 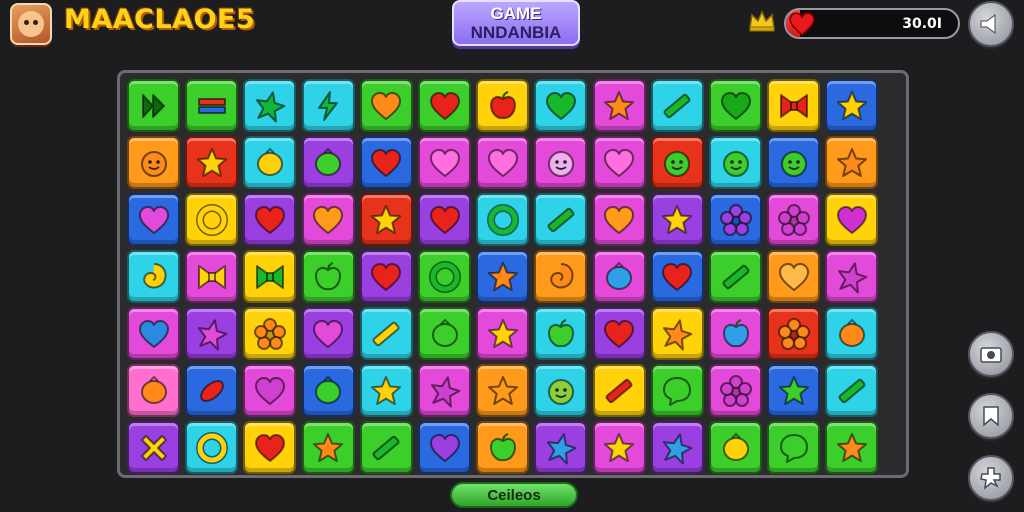 I want to click on player-avatar, so click(x=31, y=24).